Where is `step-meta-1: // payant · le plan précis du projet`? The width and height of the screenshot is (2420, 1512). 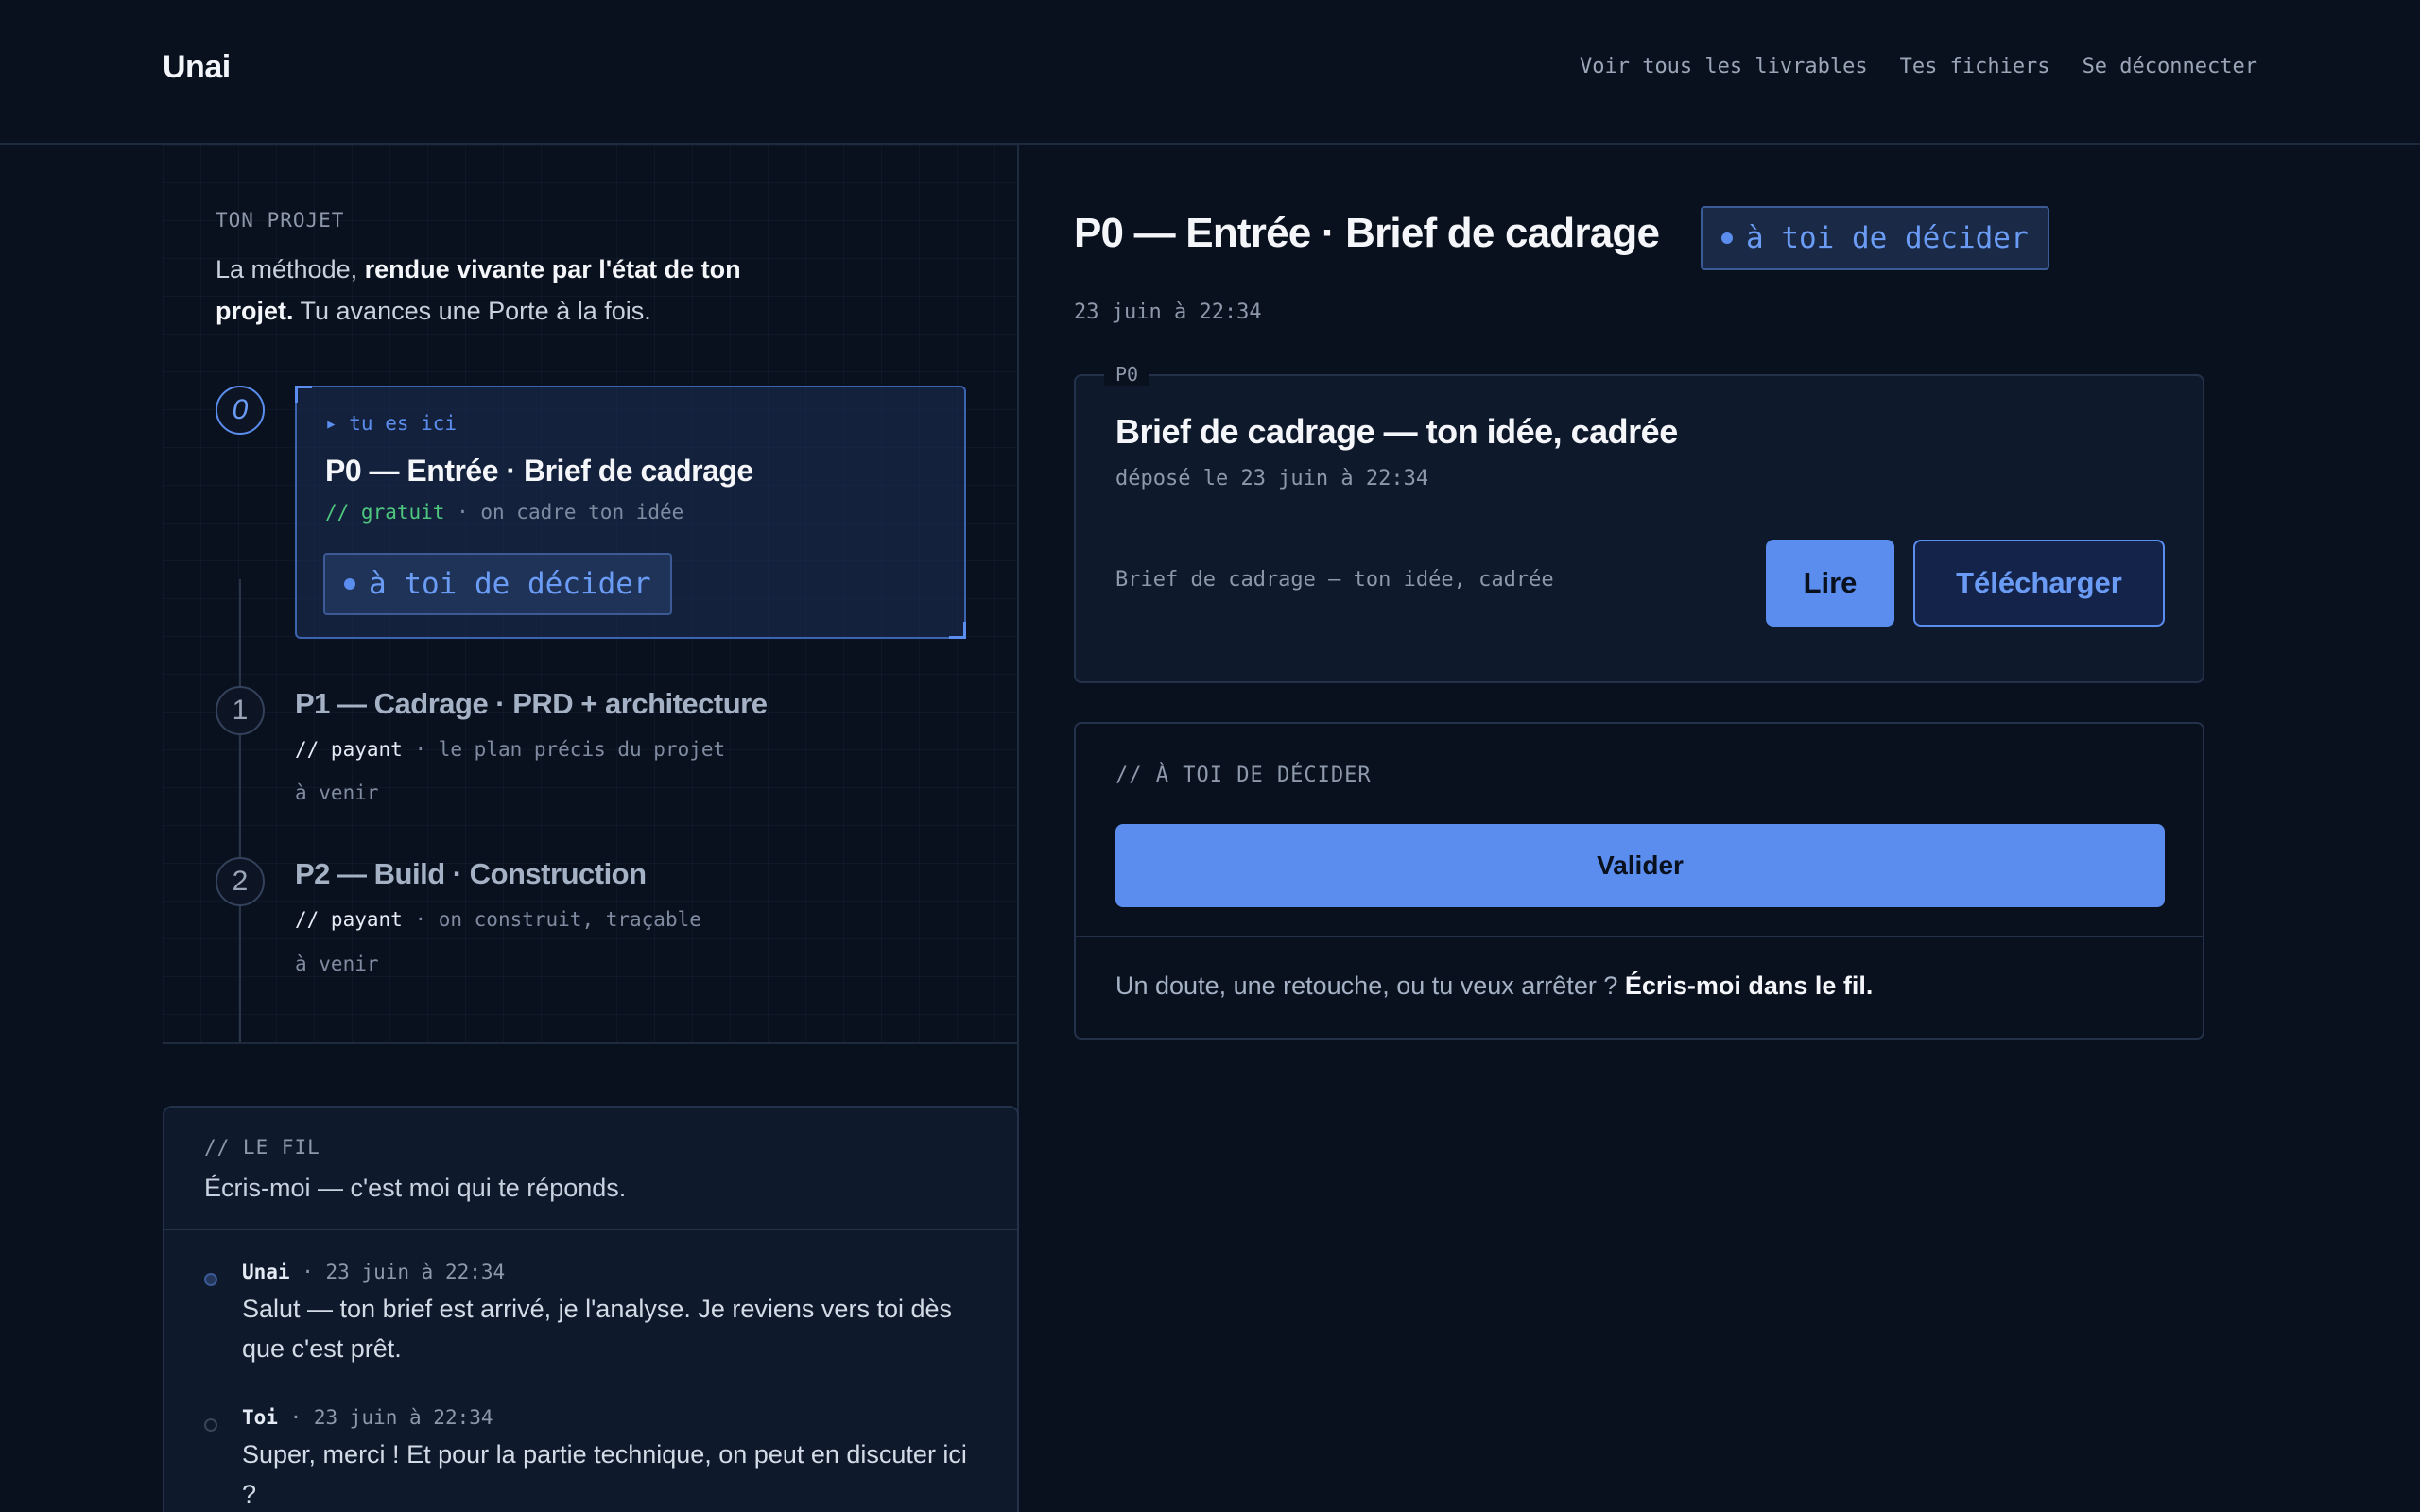 step-meta-1: // payant · le plan précis du projet is located at coordinates (510, 749).